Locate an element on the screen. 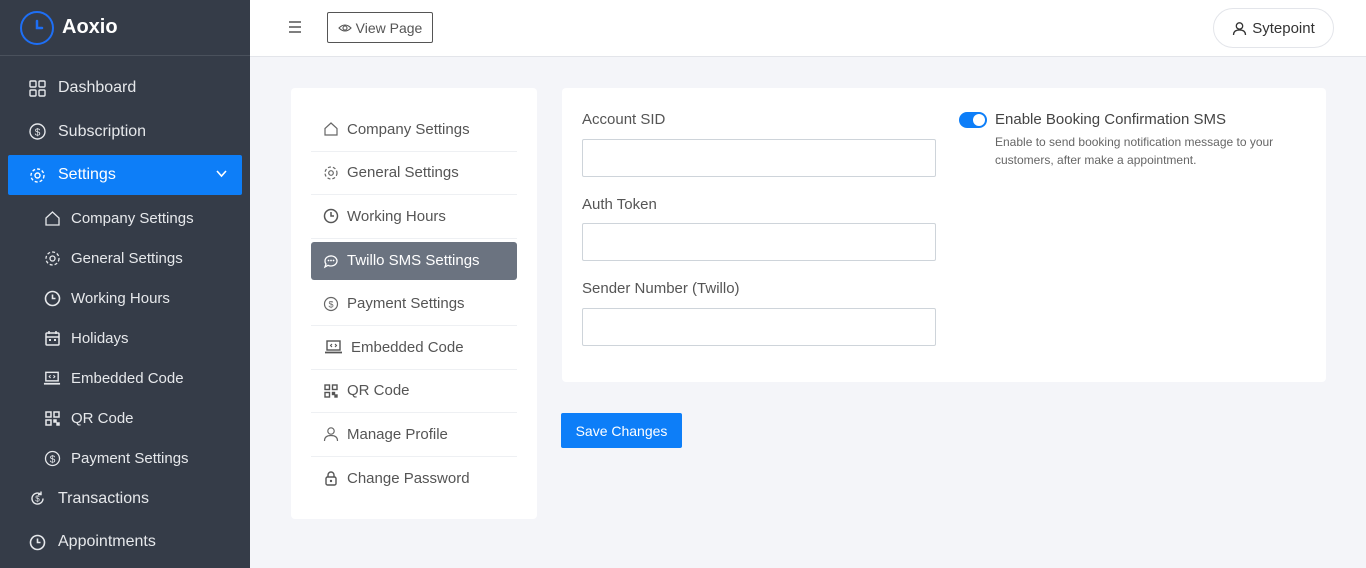 Image resolution: width=1366 pixels, height=568 pixels. menu-item-embedded-code: Embedded Code is located at coordinates (414, 348).